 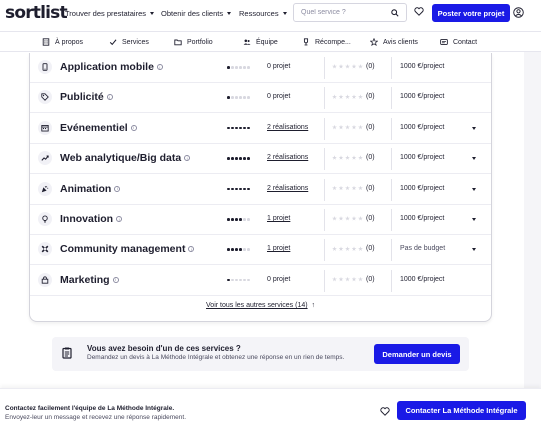 I want to click on see-all-services-link: Voir tous les autres services (14) ↑, so click(x=260, y=305).